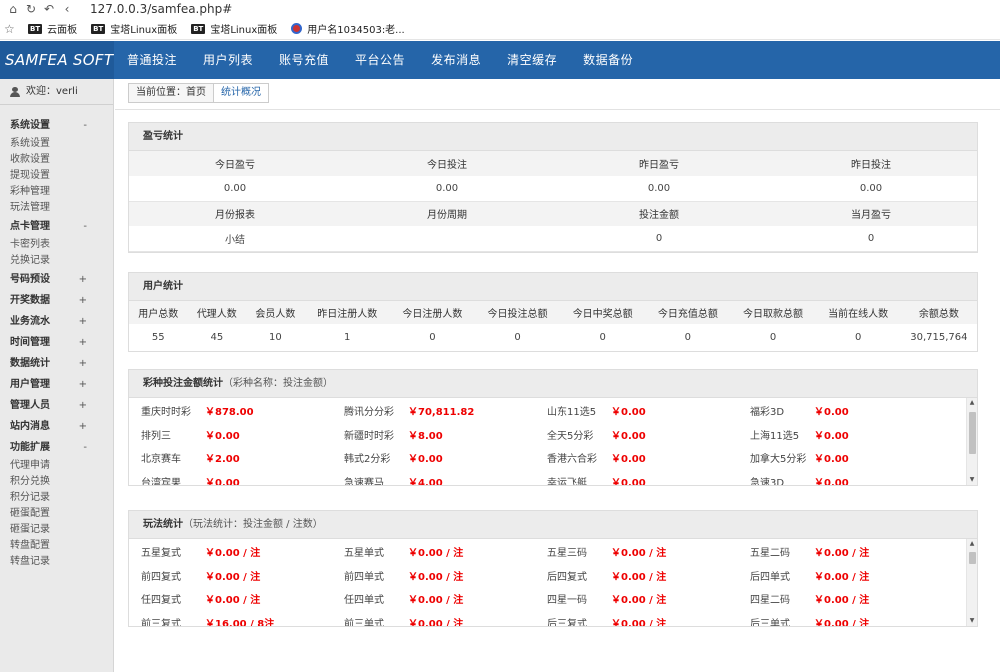 This screenshot has height=672, width=1000. What do you see at coordinates (572, 460) in the screenshot?
I see `item-name: 香港六合彩` at bounding box center [572, 460].